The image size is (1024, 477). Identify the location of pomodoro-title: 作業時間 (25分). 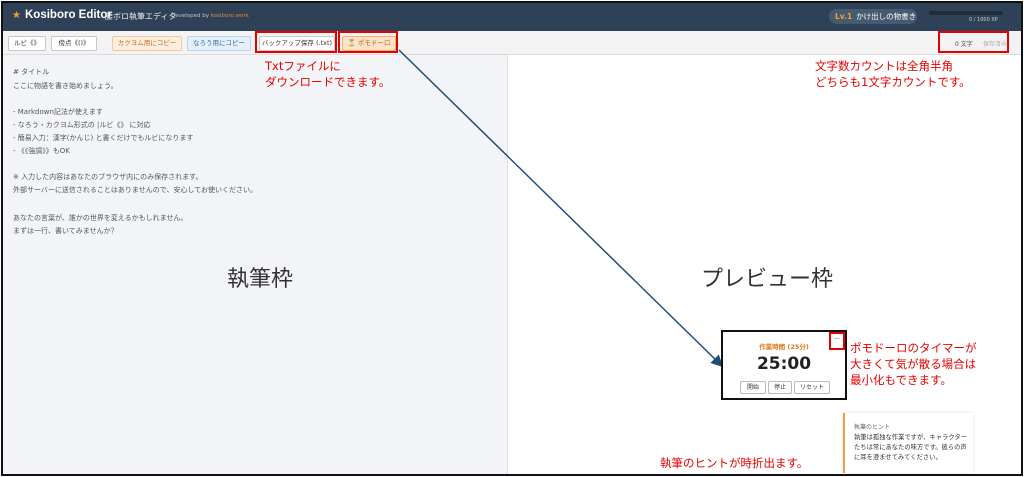
(784, 347).